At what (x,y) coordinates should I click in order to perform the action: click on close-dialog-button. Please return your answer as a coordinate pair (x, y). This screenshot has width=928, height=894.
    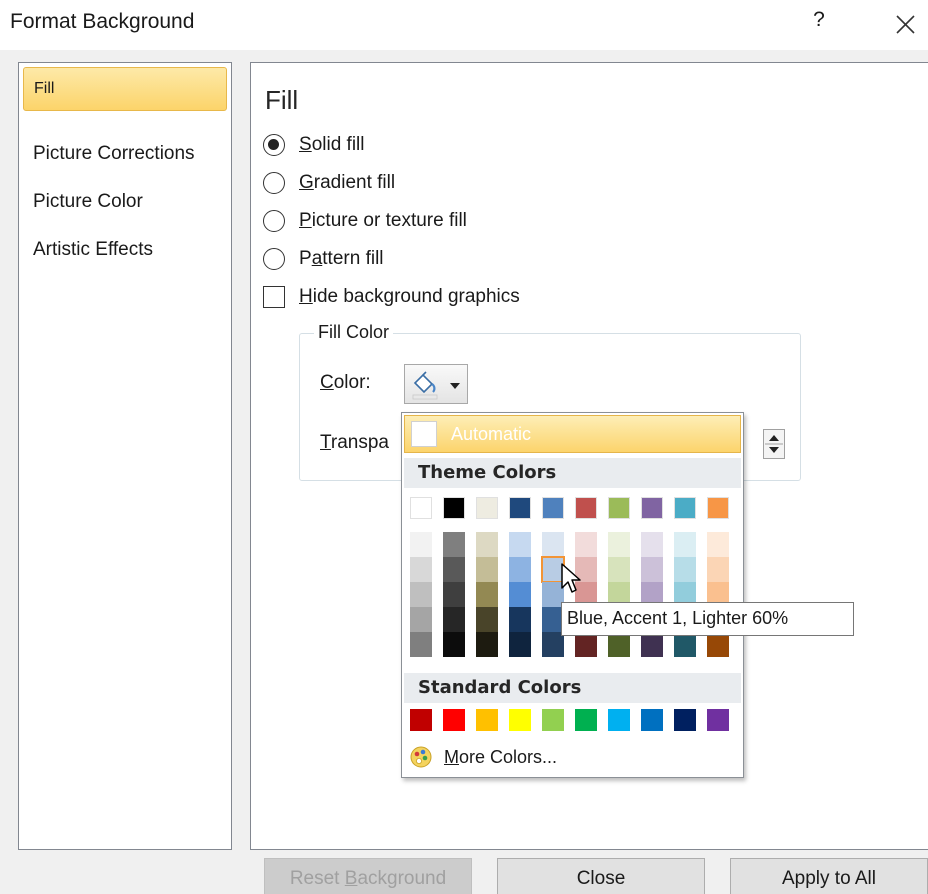
    Looking at the image, I should click on (906, 23).